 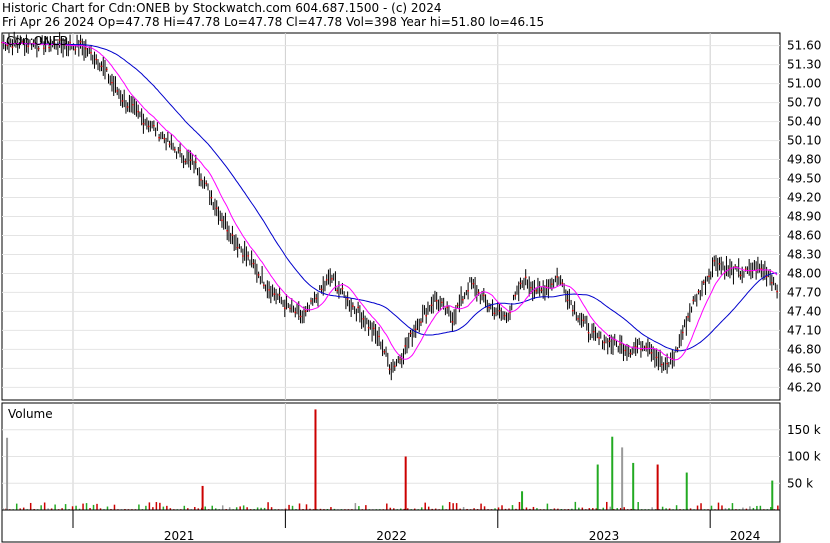 I want to click on price-tick-label: 46.20, so click(x=804, y=387).